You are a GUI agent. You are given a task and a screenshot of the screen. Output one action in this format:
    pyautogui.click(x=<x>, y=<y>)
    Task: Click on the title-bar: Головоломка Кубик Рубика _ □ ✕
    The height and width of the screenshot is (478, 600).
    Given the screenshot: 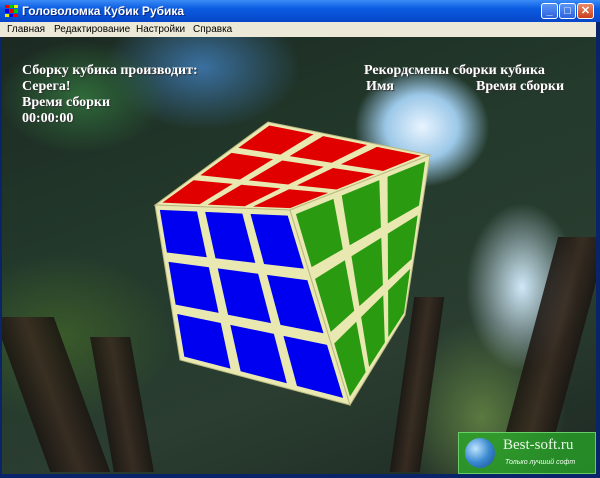 What is the action you would take?
    pyautogui.click(x=300, y=11)
    